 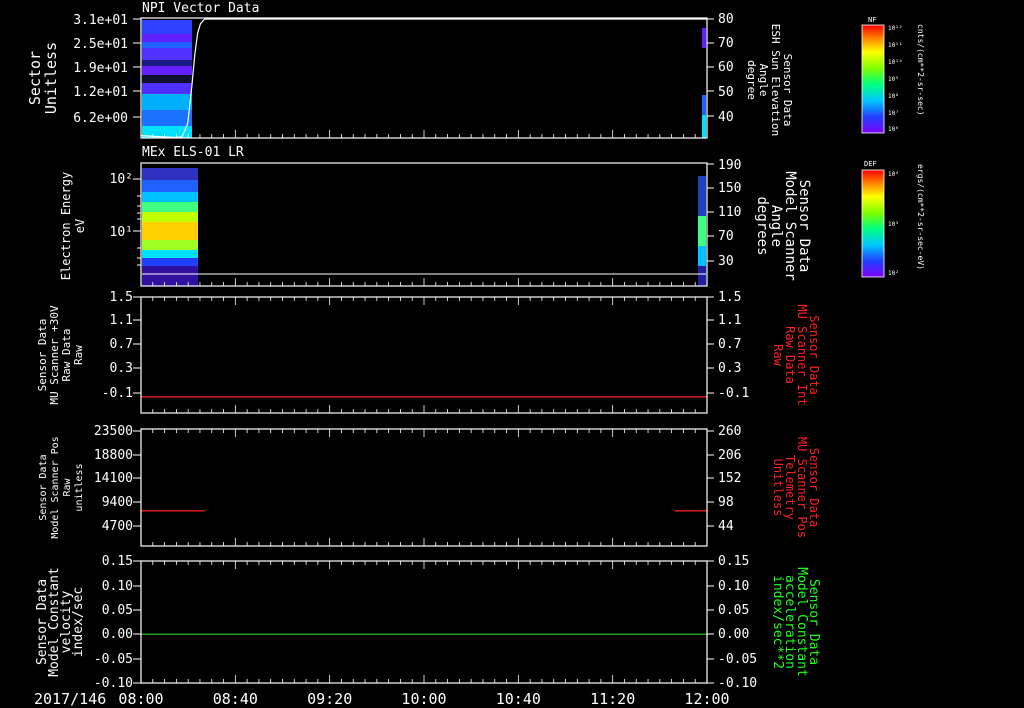 What do you see at coordinates (193, 152) in the screenshot?
I see `panel-title-els: MEx ELS-01 LR` at bounding box center [193, 152].